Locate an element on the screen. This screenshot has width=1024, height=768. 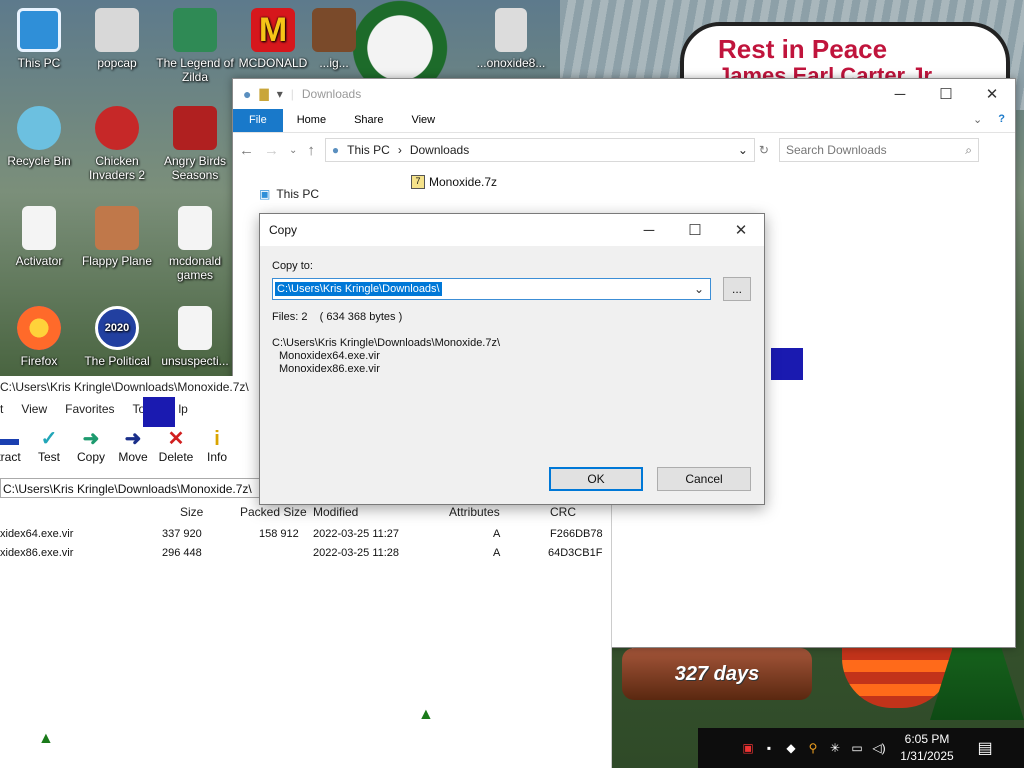
menu-favorites: Favorites is located at coordinates (89, 409).